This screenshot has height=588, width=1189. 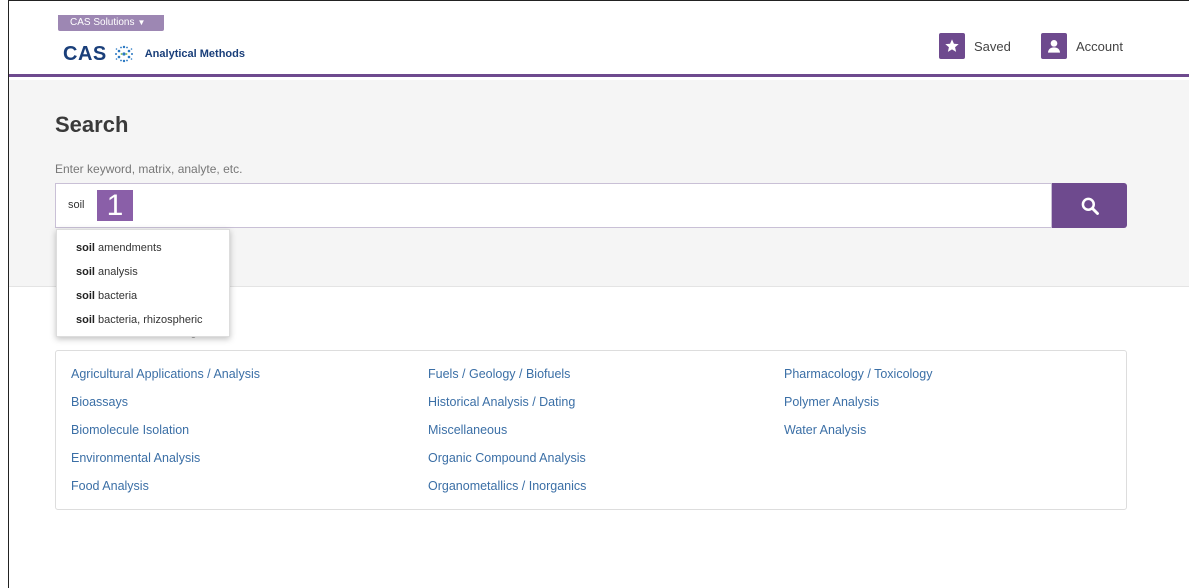 What do you see at coordinates (858, 380) in the screenshot?
I see `category-link: Pharmacology / Toxicology` at bounding box center [858, 380].